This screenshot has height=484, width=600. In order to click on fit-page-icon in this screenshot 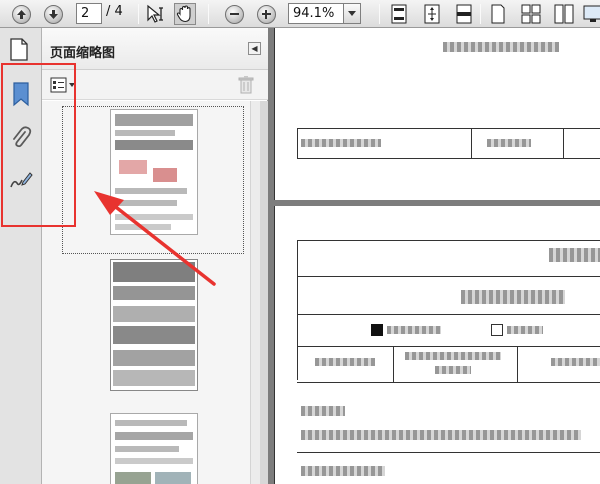, I will do `click(399, 14)`.